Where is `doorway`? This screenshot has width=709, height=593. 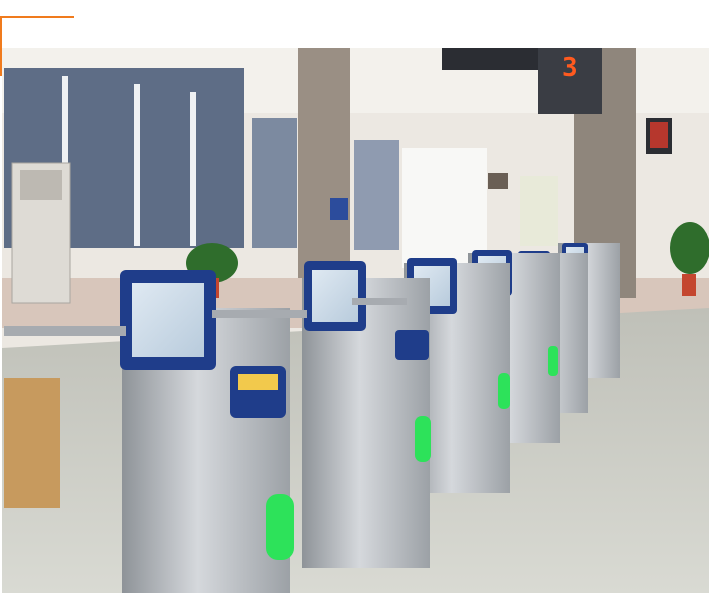 doorway is located at coordinates (444, 208).